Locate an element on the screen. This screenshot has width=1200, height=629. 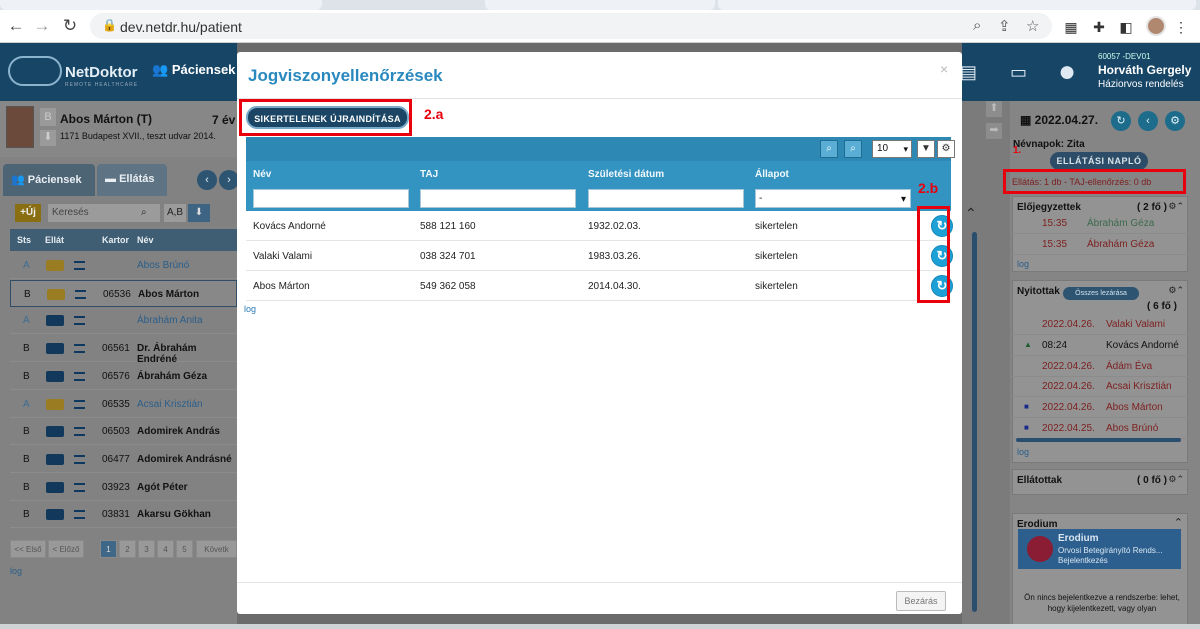
table-row: A Abos Brúnó is located at coordinates (123, 265).